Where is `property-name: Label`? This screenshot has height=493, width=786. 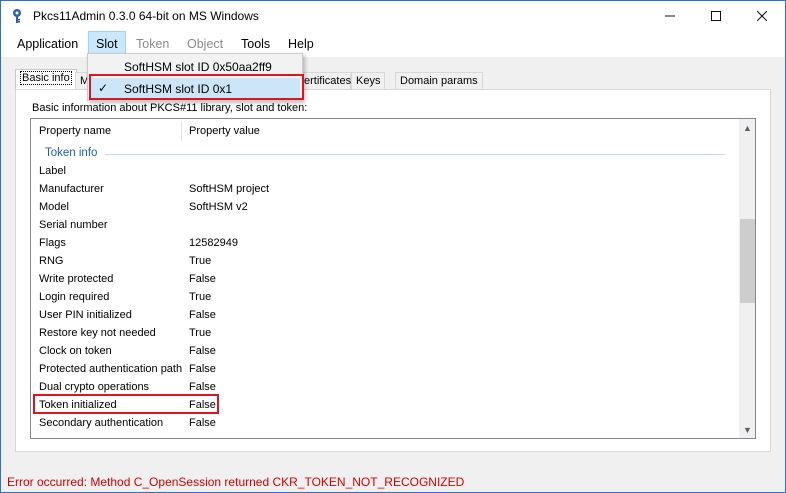
property-name: Label is located at coordinates (52, 171).